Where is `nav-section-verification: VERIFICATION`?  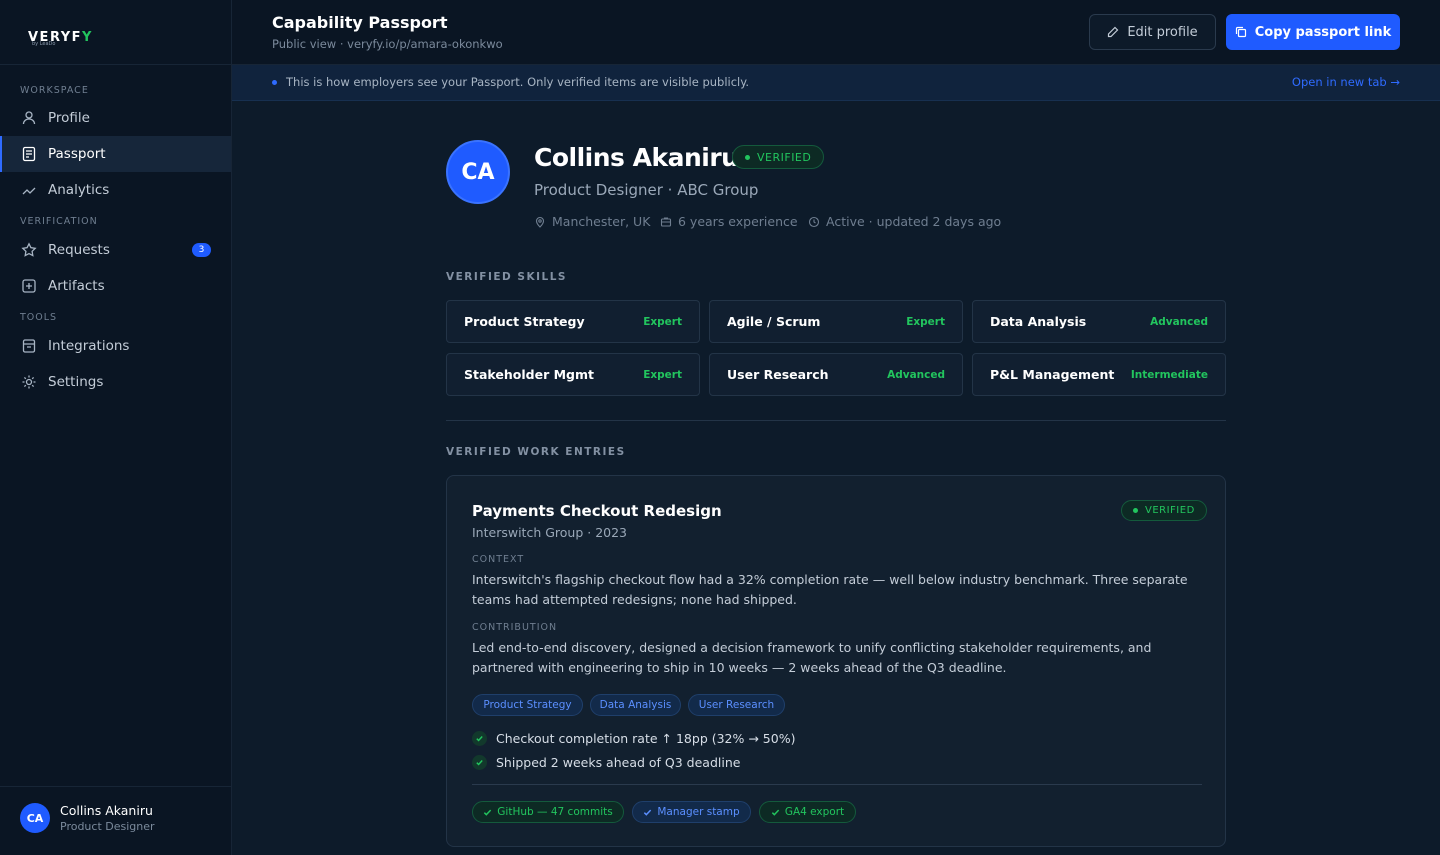
nav-section-verification: VERIFICATION is located at coordinates (59, 221).